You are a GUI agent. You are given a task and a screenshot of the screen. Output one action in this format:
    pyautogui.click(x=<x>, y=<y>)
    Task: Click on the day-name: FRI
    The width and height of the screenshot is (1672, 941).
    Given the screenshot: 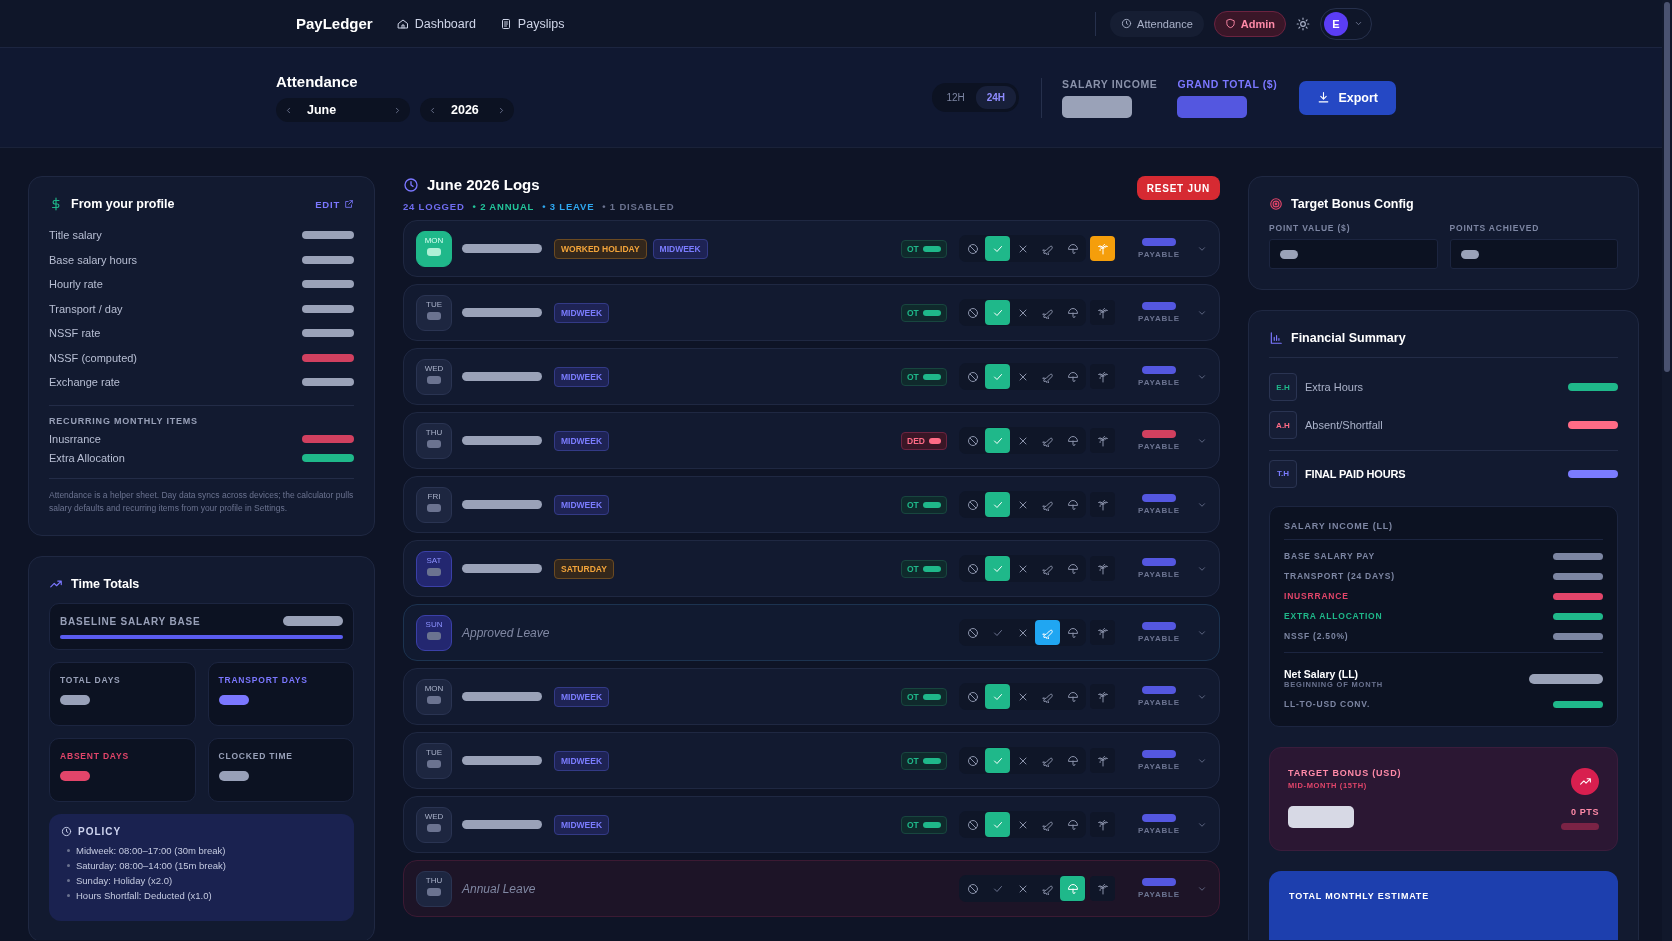 What is the action you would take?
    pyautogui.click(x=434, y=496)
    